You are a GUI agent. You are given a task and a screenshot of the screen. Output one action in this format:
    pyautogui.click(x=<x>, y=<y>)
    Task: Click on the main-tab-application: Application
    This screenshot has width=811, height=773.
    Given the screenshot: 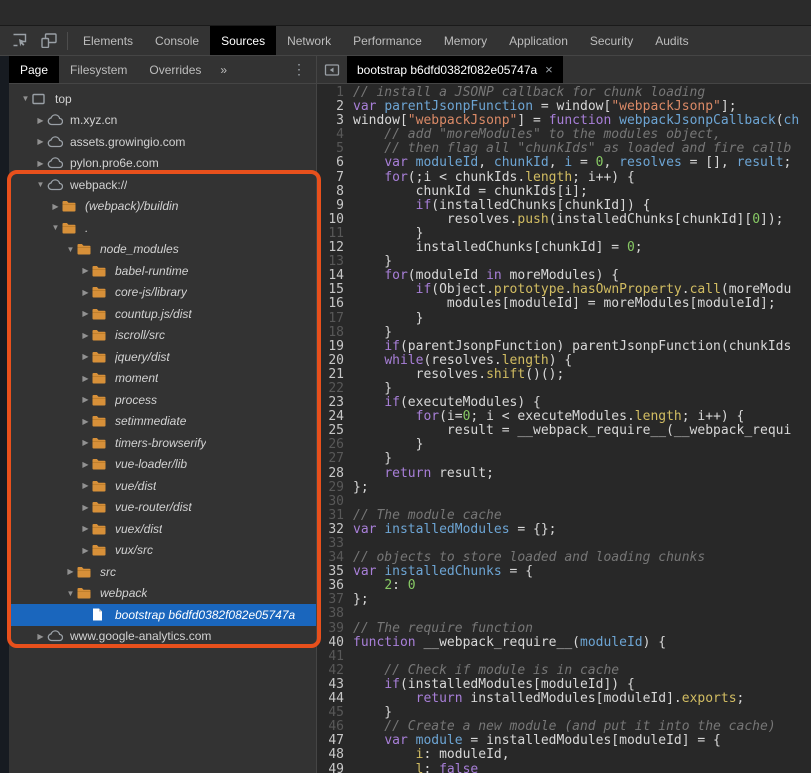 What is the action you would take?
    pyautogui.click(x=538, y=40)
    